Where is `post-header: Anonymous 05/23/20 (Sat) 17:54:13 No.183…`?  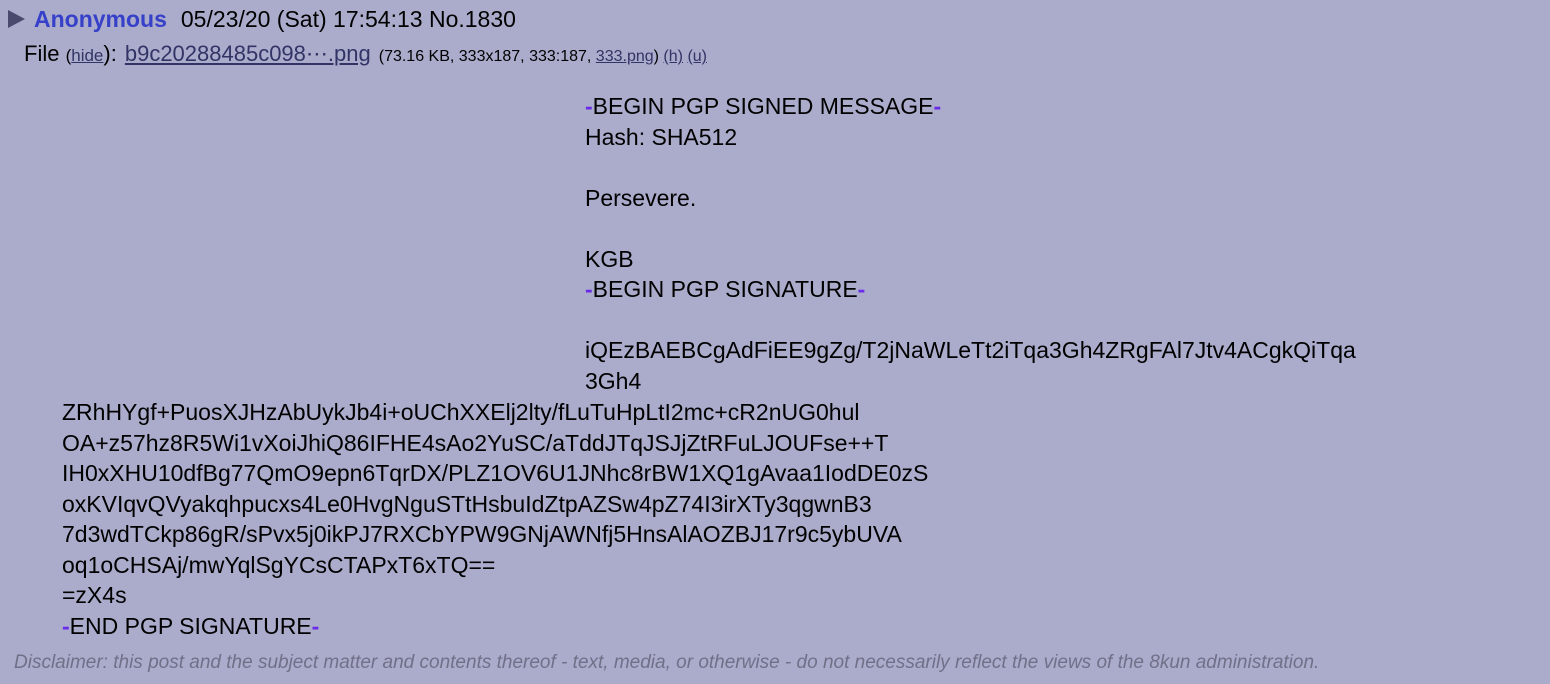
post-header: Anonymous 05/23/20 (Sat) 17:54:13 No.183… is located at coordinates (262, 19).